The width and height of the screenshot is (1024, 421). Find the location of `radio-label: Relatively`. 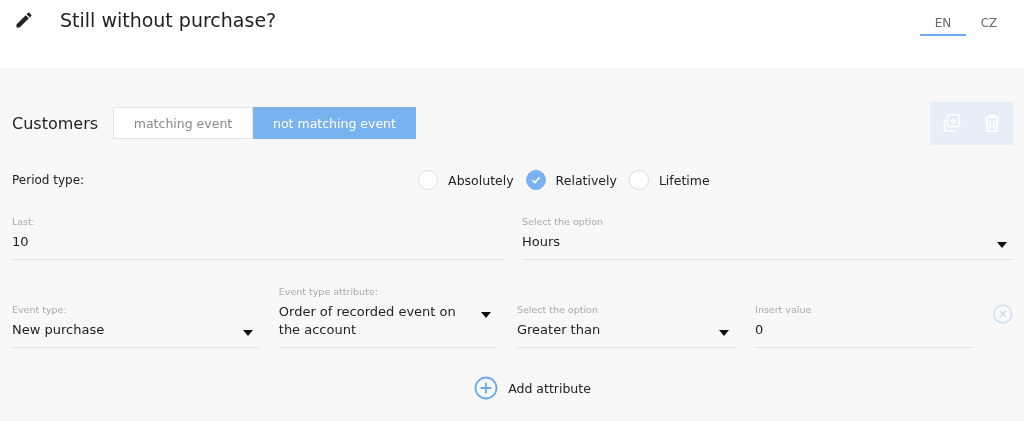

radio-label: Relatively is located at coordinates (586, 180).